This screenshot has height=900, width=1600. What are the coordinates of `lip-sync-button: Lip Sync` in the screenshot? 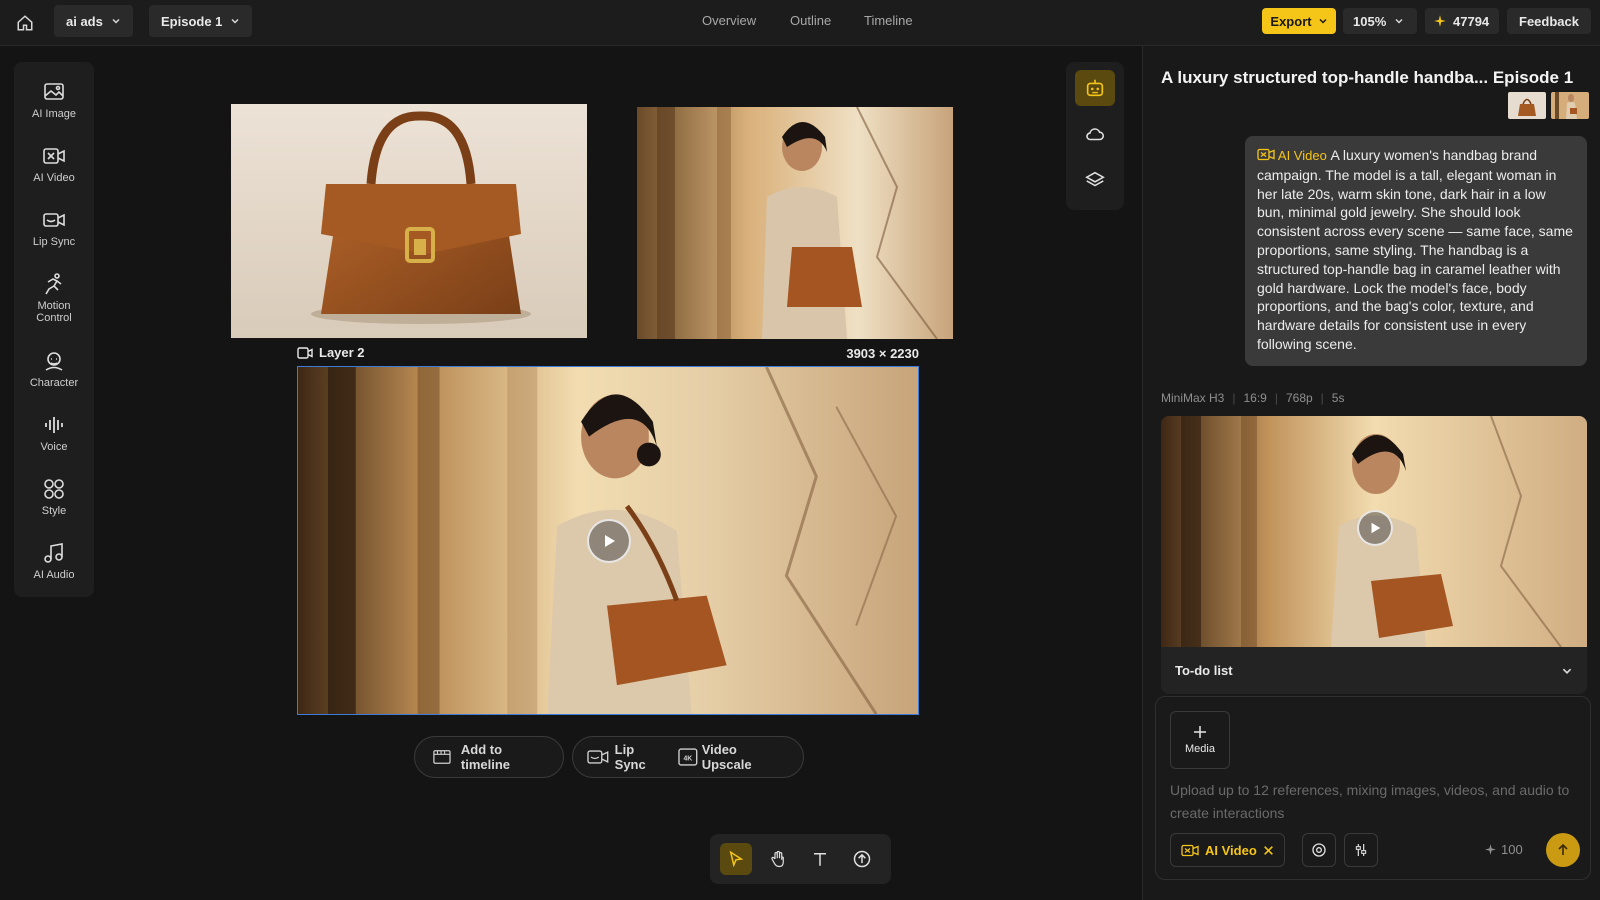 It's located at (627, 757).